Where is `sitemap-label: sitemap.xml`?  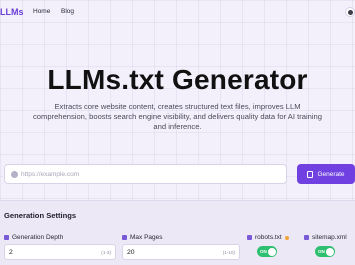
sitemap-label: sitemap.xml is located at coordinates (325, 237).